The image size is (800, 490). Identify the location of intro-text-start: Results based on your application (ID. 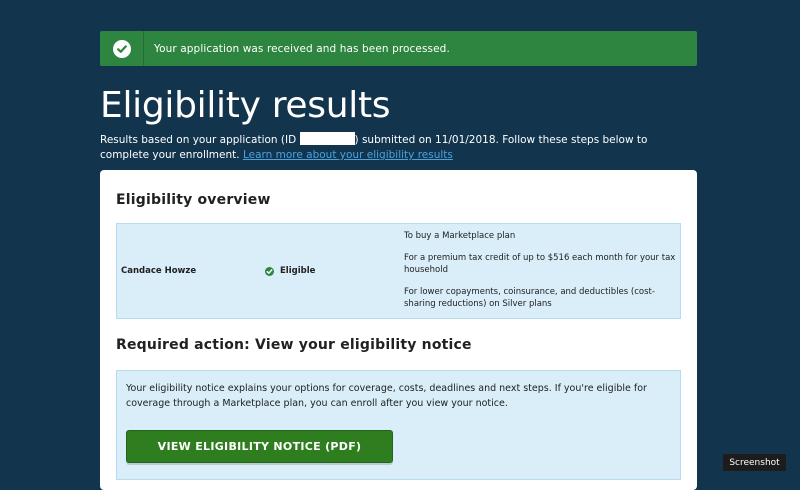
(200, 140).